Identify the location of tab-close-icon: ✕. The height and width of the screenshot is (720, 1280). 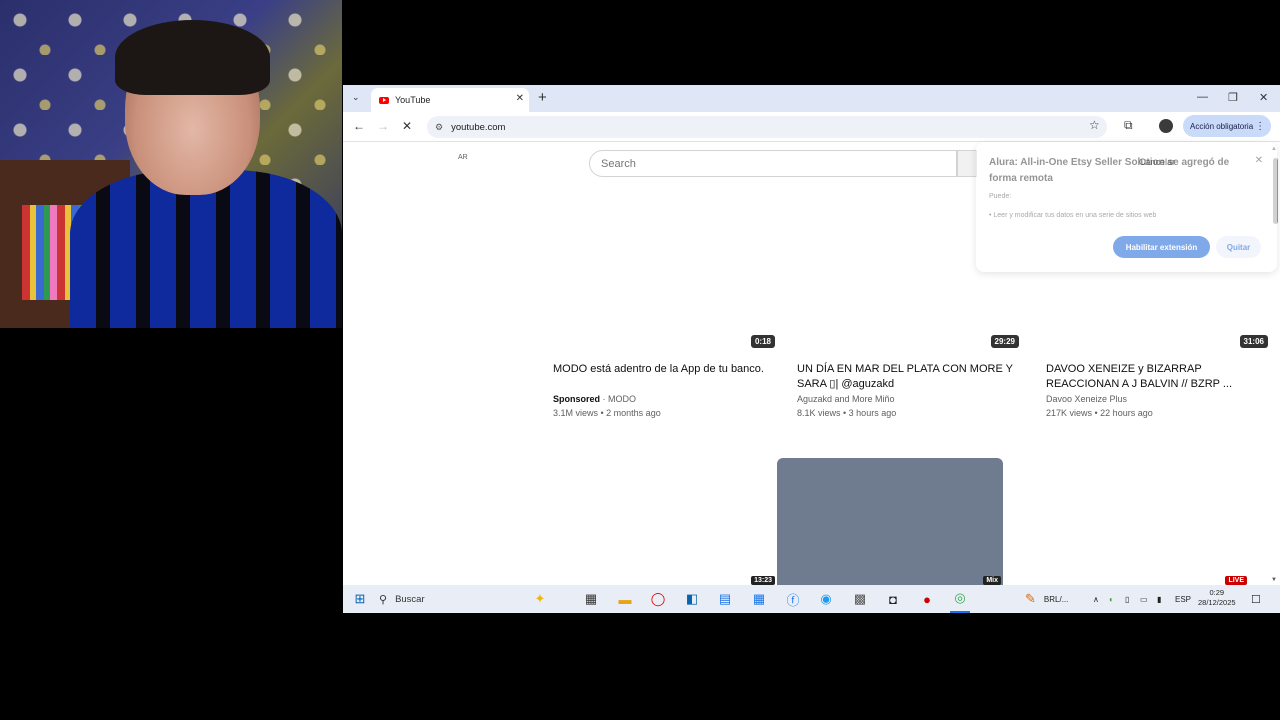
(520, 98).